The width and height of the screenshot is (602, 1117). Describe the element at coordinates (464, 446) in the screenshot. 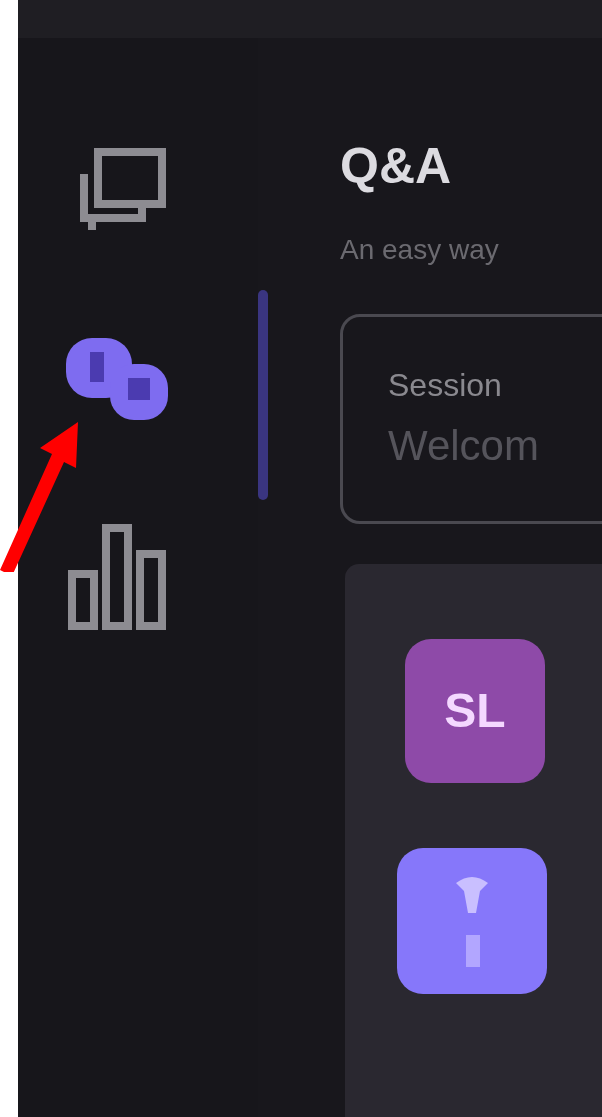

I see `session-name: Welcom` at that location.